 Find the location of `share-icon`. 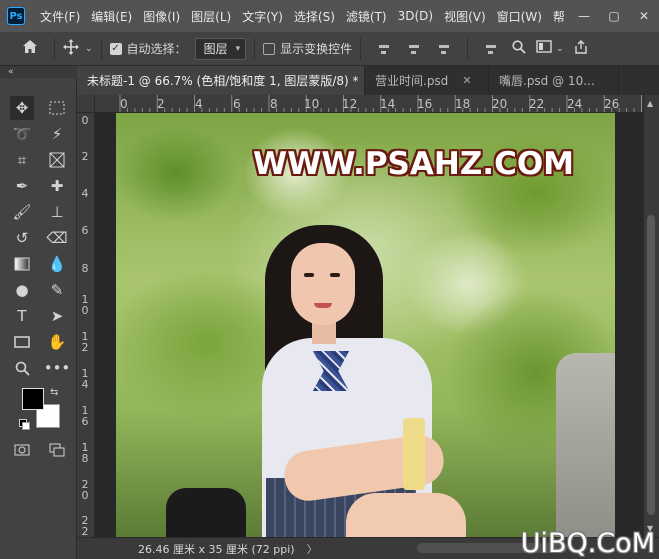

share-icon is located at coordinates (581, 48).